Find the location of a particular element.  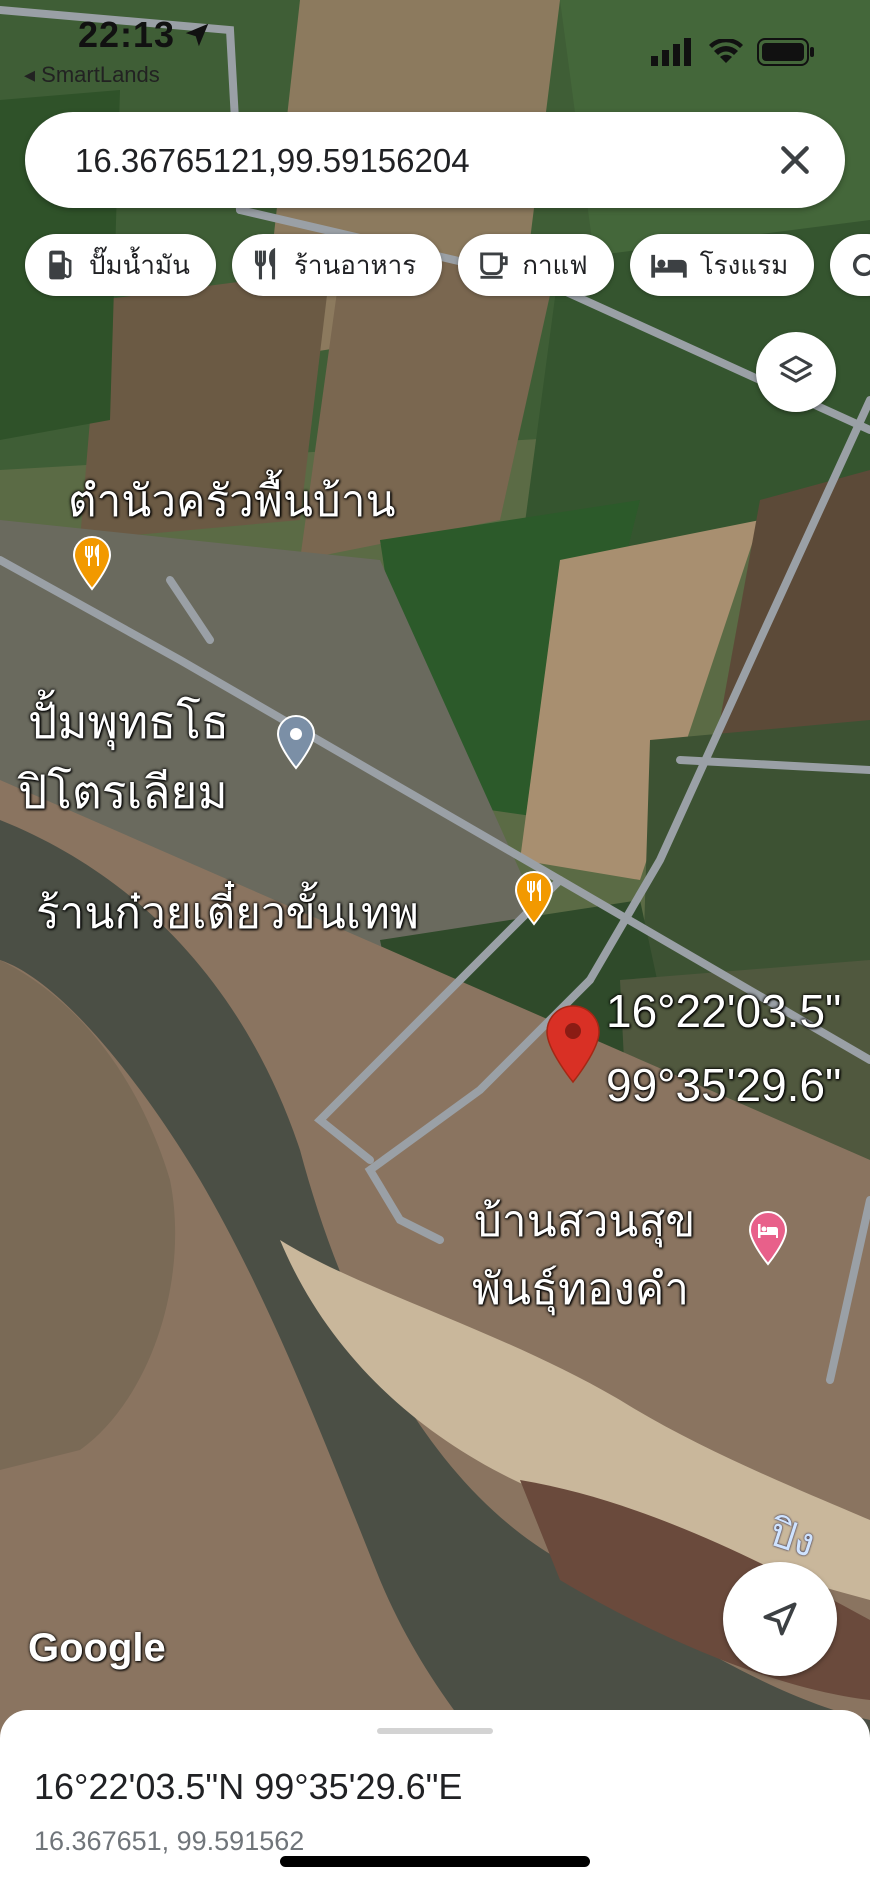

chip-label: ปั๊มน้ำมัน is located at coordinates (139, 265).